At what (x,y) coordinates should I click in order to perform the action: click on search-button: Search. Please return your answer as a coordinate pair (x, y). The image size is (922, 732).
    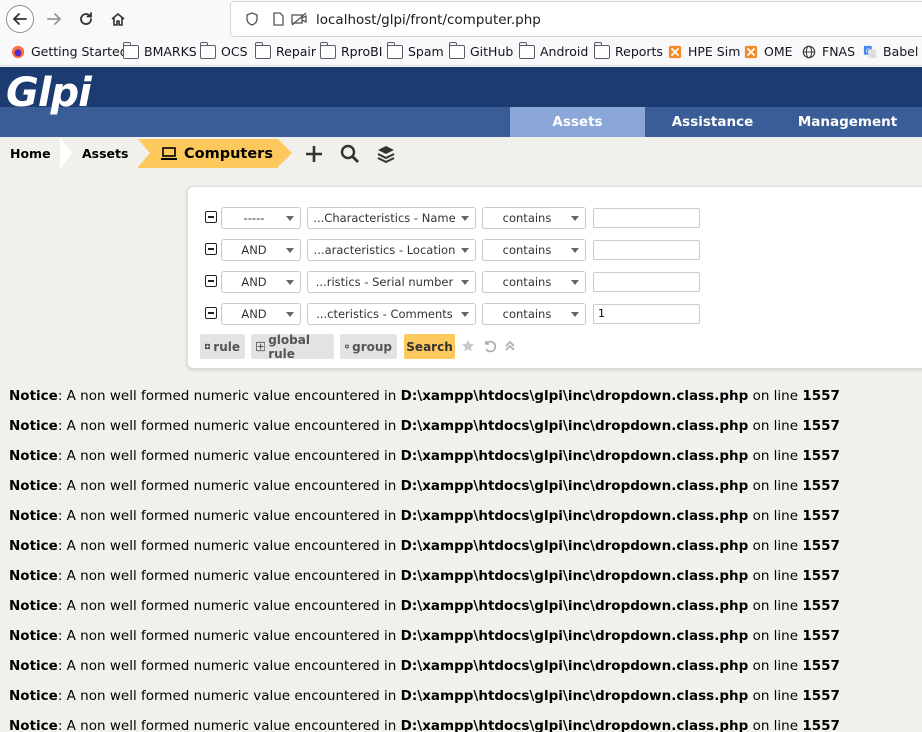
    Looking at the image, I should click on (429, 346).